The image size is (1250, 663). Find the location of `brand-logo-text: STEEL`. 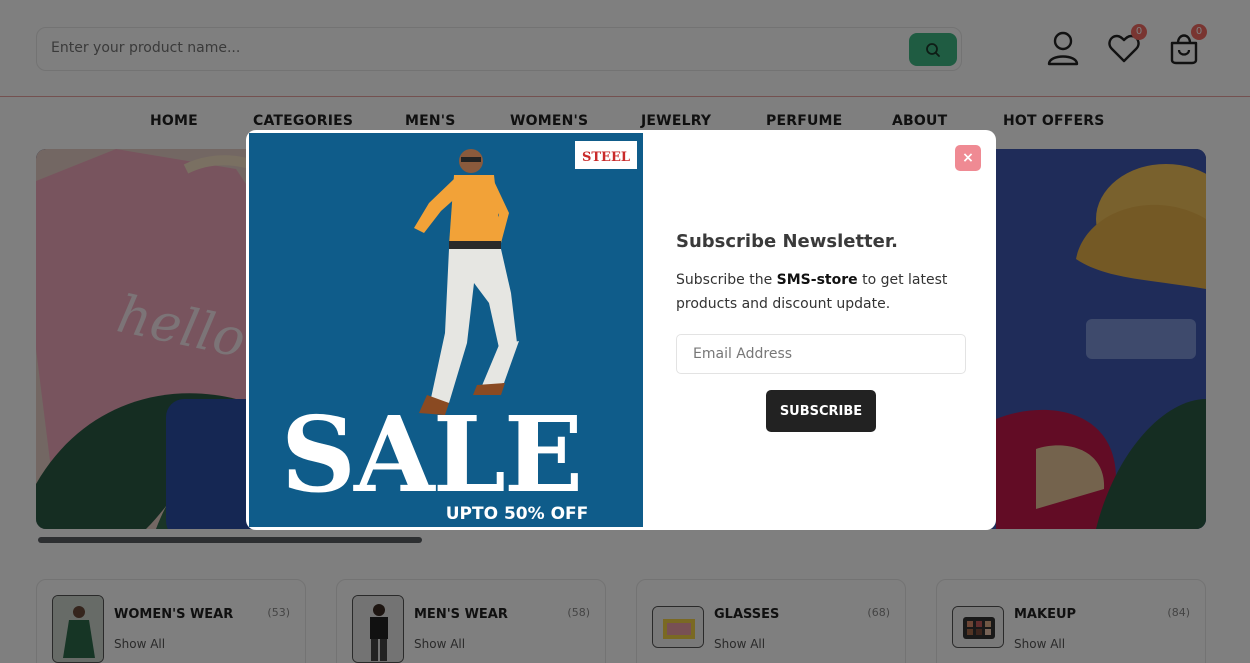

brand-logo-text: STEEL is located at coordinates (606, 157).